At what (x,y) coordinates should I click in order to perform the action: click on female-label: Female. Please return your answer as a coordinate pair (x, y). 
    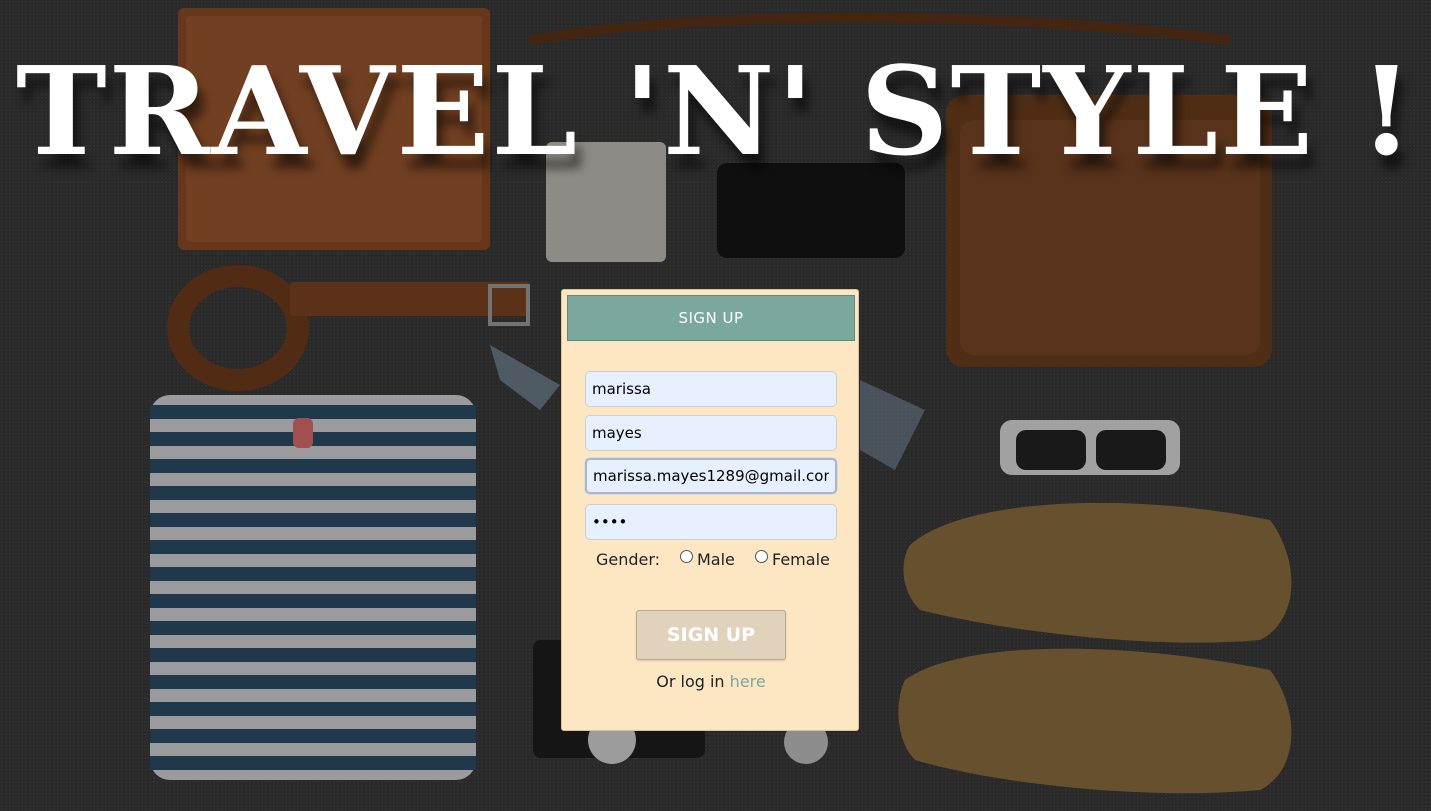
    Looking at the image, I should click on (801, 559).